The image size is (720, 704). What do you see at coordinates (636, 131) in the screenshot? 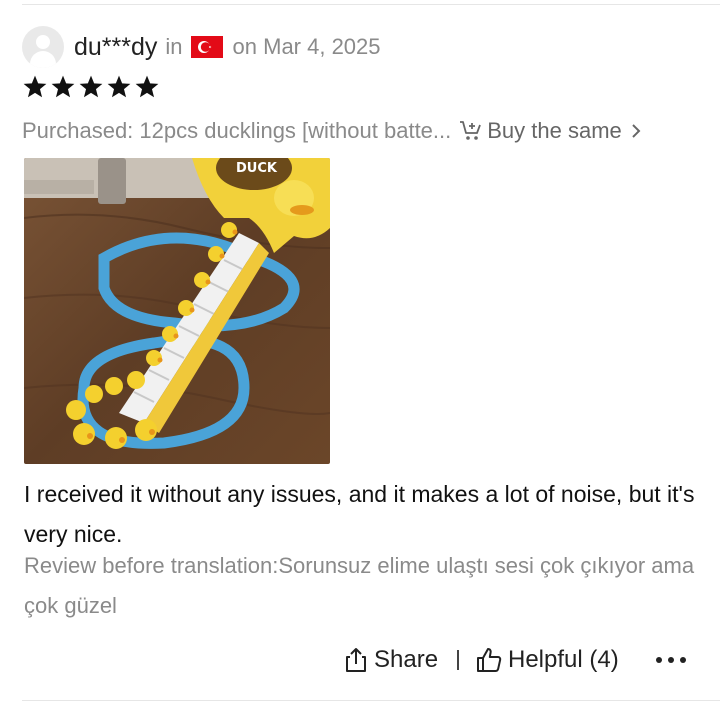
I see `chevron-right-icon` at bounding box center [636, 131].